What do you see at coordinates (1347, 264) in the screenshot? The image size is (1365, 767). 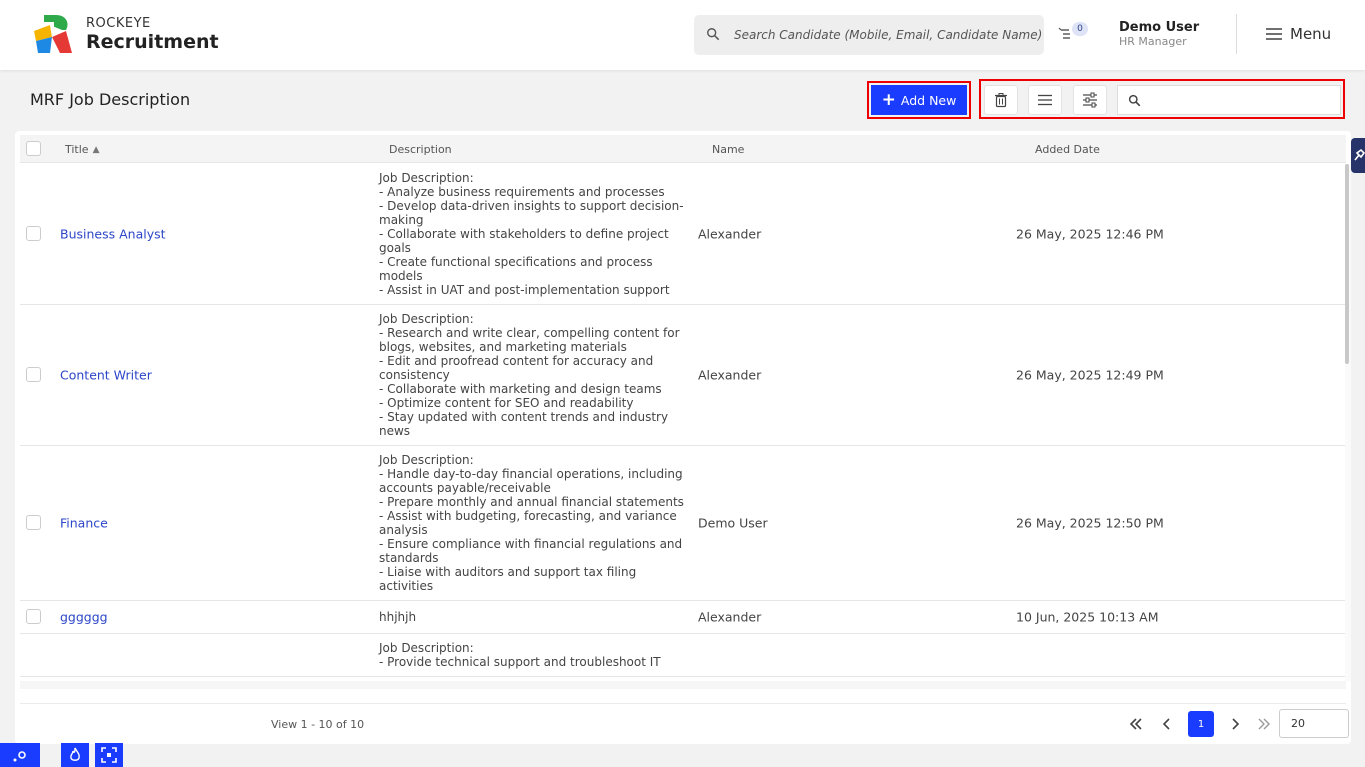 I see `scrollbar-thumb` at bounding box center [1347, 264].